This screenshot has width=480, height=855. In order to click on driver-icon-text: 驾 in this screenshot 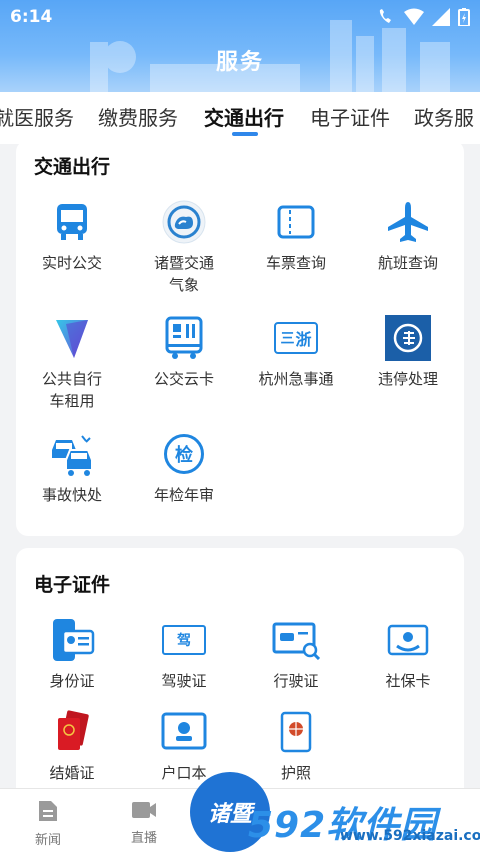, I will do `click(184, 640)`.